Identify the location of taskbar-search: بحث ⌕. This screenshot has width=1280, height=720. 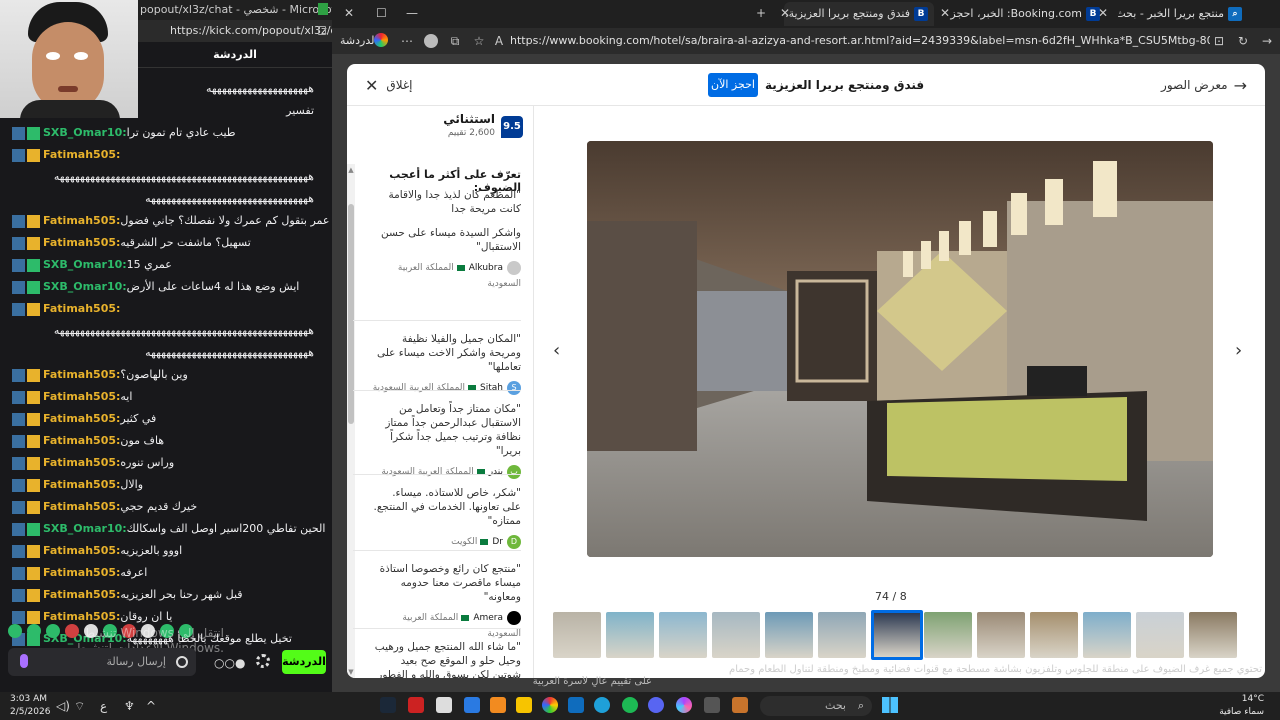
(816, 706).